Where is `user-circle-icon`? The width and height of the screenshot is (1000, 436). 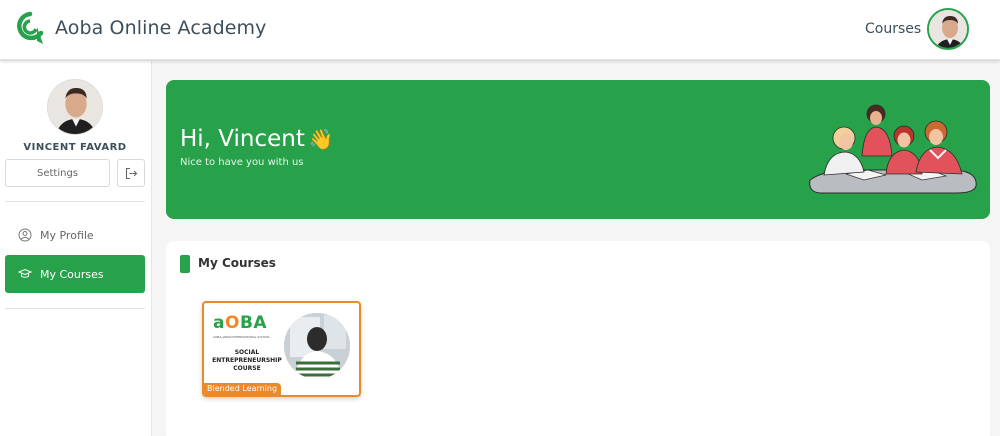 user-circle-icon is located at coordinates (25, 235).